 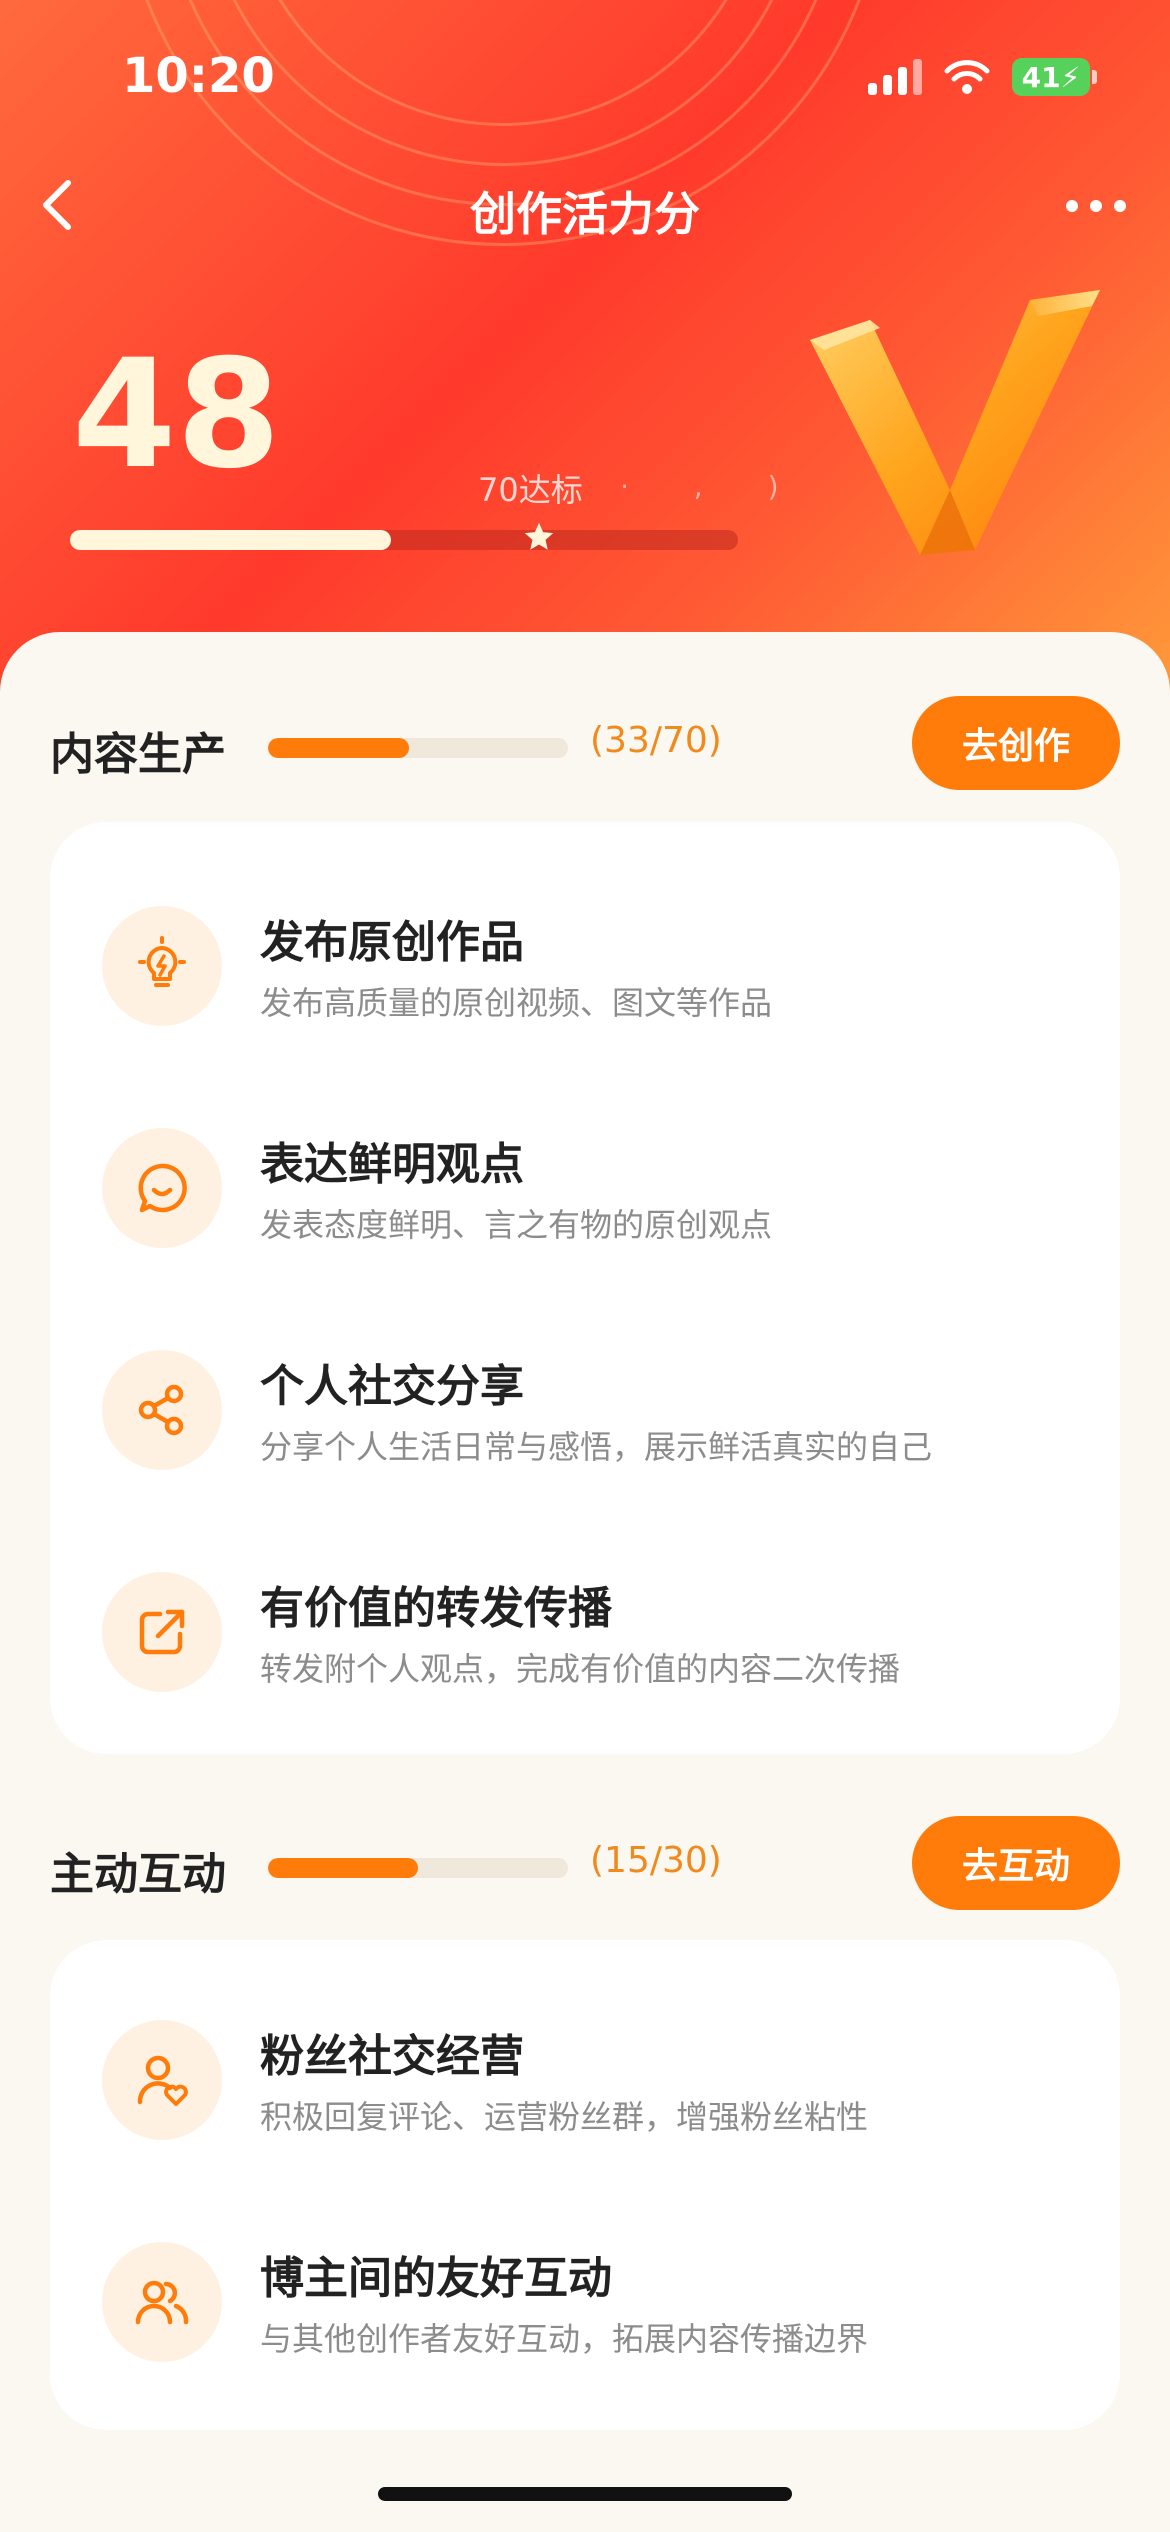 What do you see at coordinates (895, 77) in the screenshot?
I see `signal-icon` at bounding box center [895, 77].